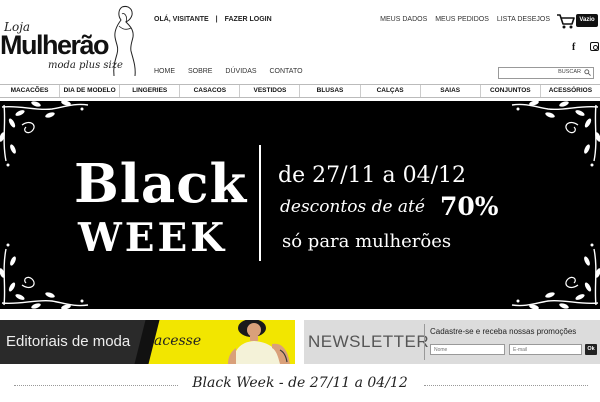 Image resolution: width=600 pixels, height=402 pixels. What do you see at coordinates (161, 184) in the screenshot?
I see `banner-headline-black: Black` at bounding box center [161, 184].